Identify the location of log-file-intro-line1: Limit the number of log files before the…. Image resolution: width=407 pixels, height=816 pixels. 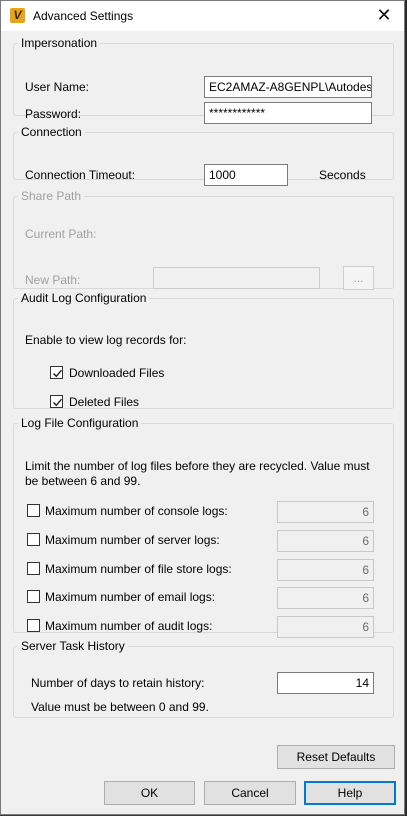
(197, 466).